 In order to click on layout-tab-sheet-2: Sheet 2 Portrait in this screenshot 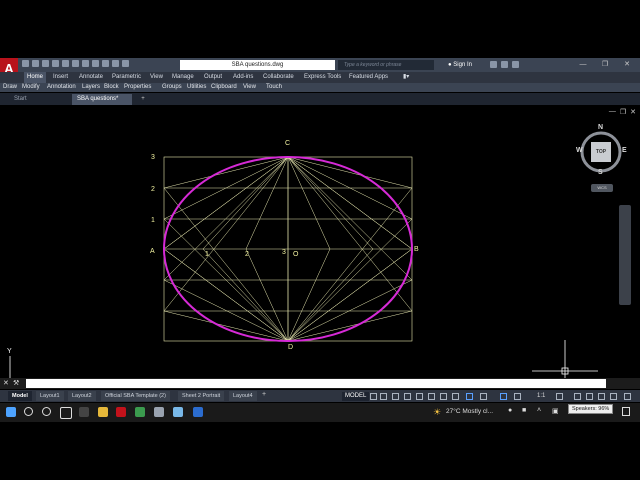, I will do `click(201, 396)`.